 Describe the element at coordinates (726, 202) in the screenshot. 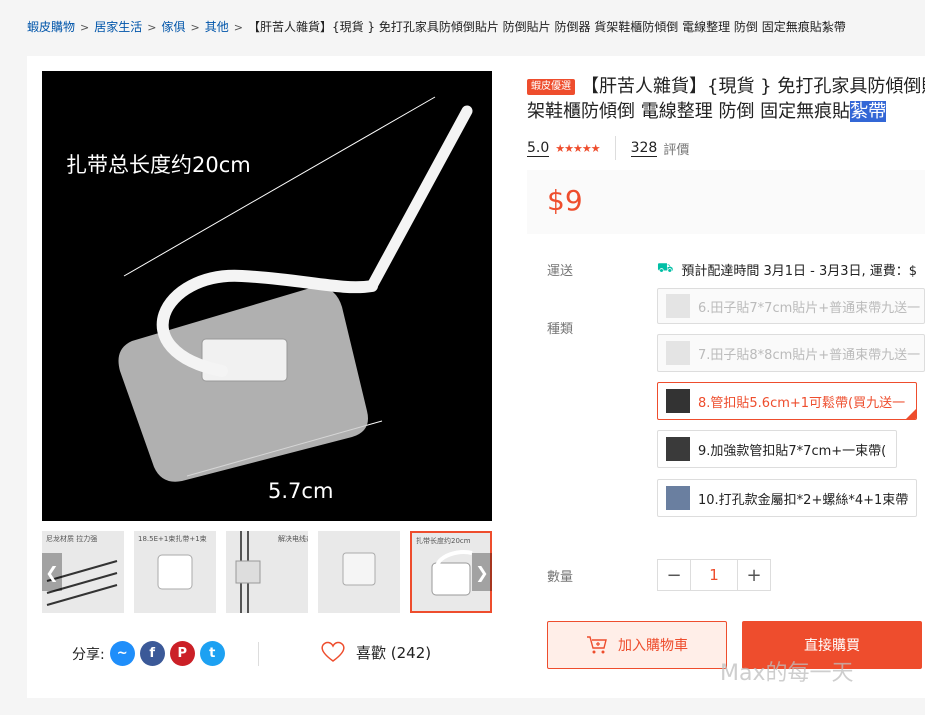

I see `price-box: $9` at that location.